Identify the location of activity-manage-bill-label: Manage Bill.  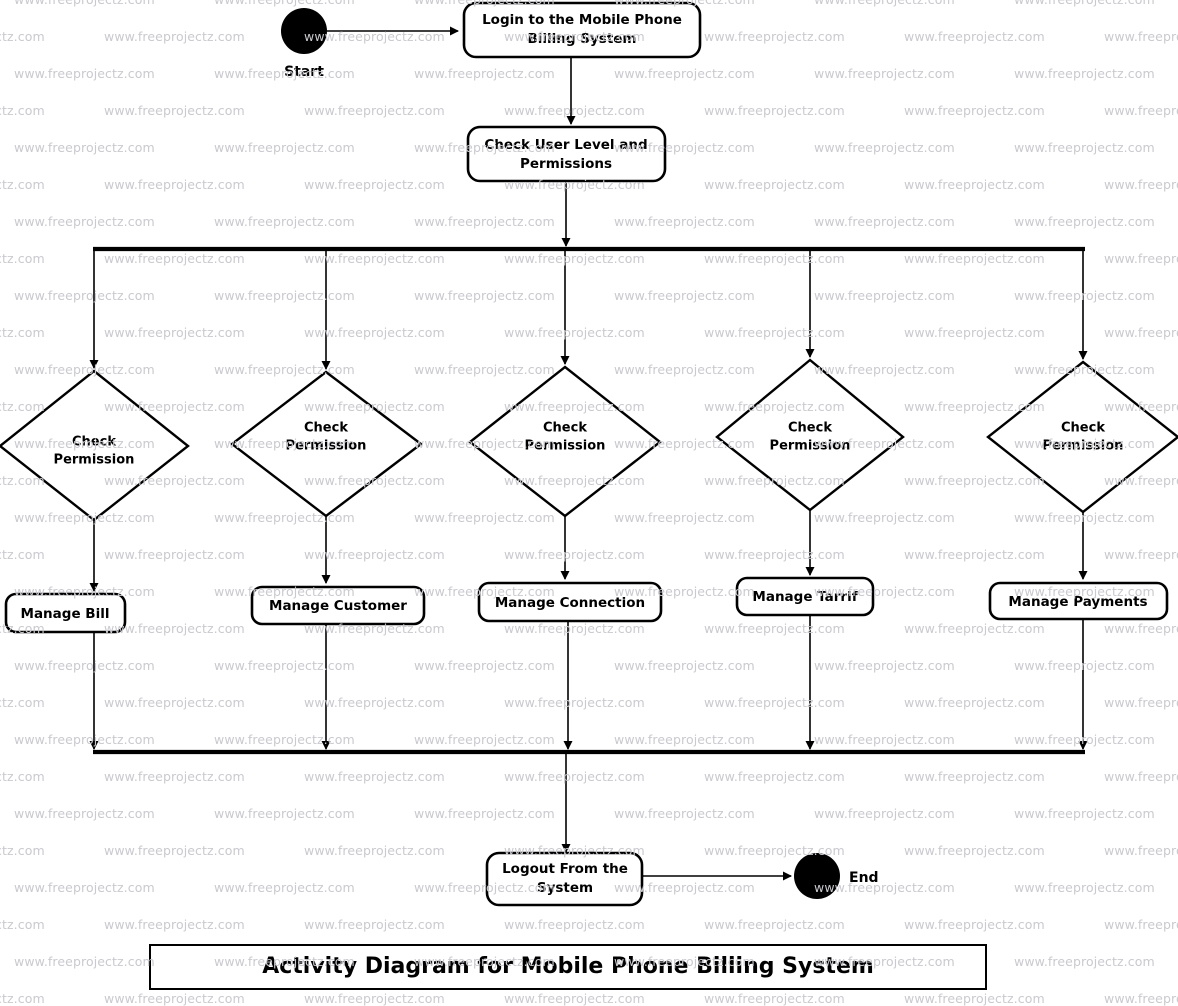
(65, 614).